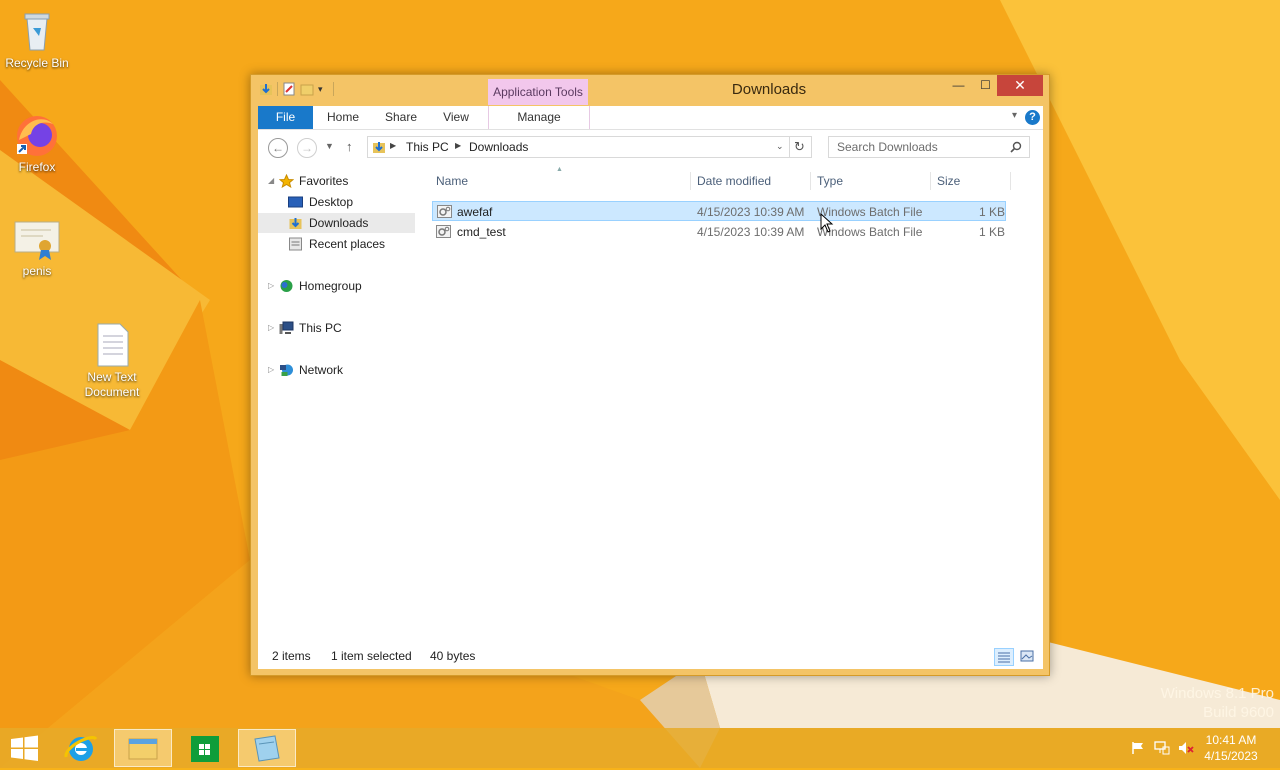 This screenshot has height=770, width=1280. I want to click on minimize-button: —, so click(958, 85).